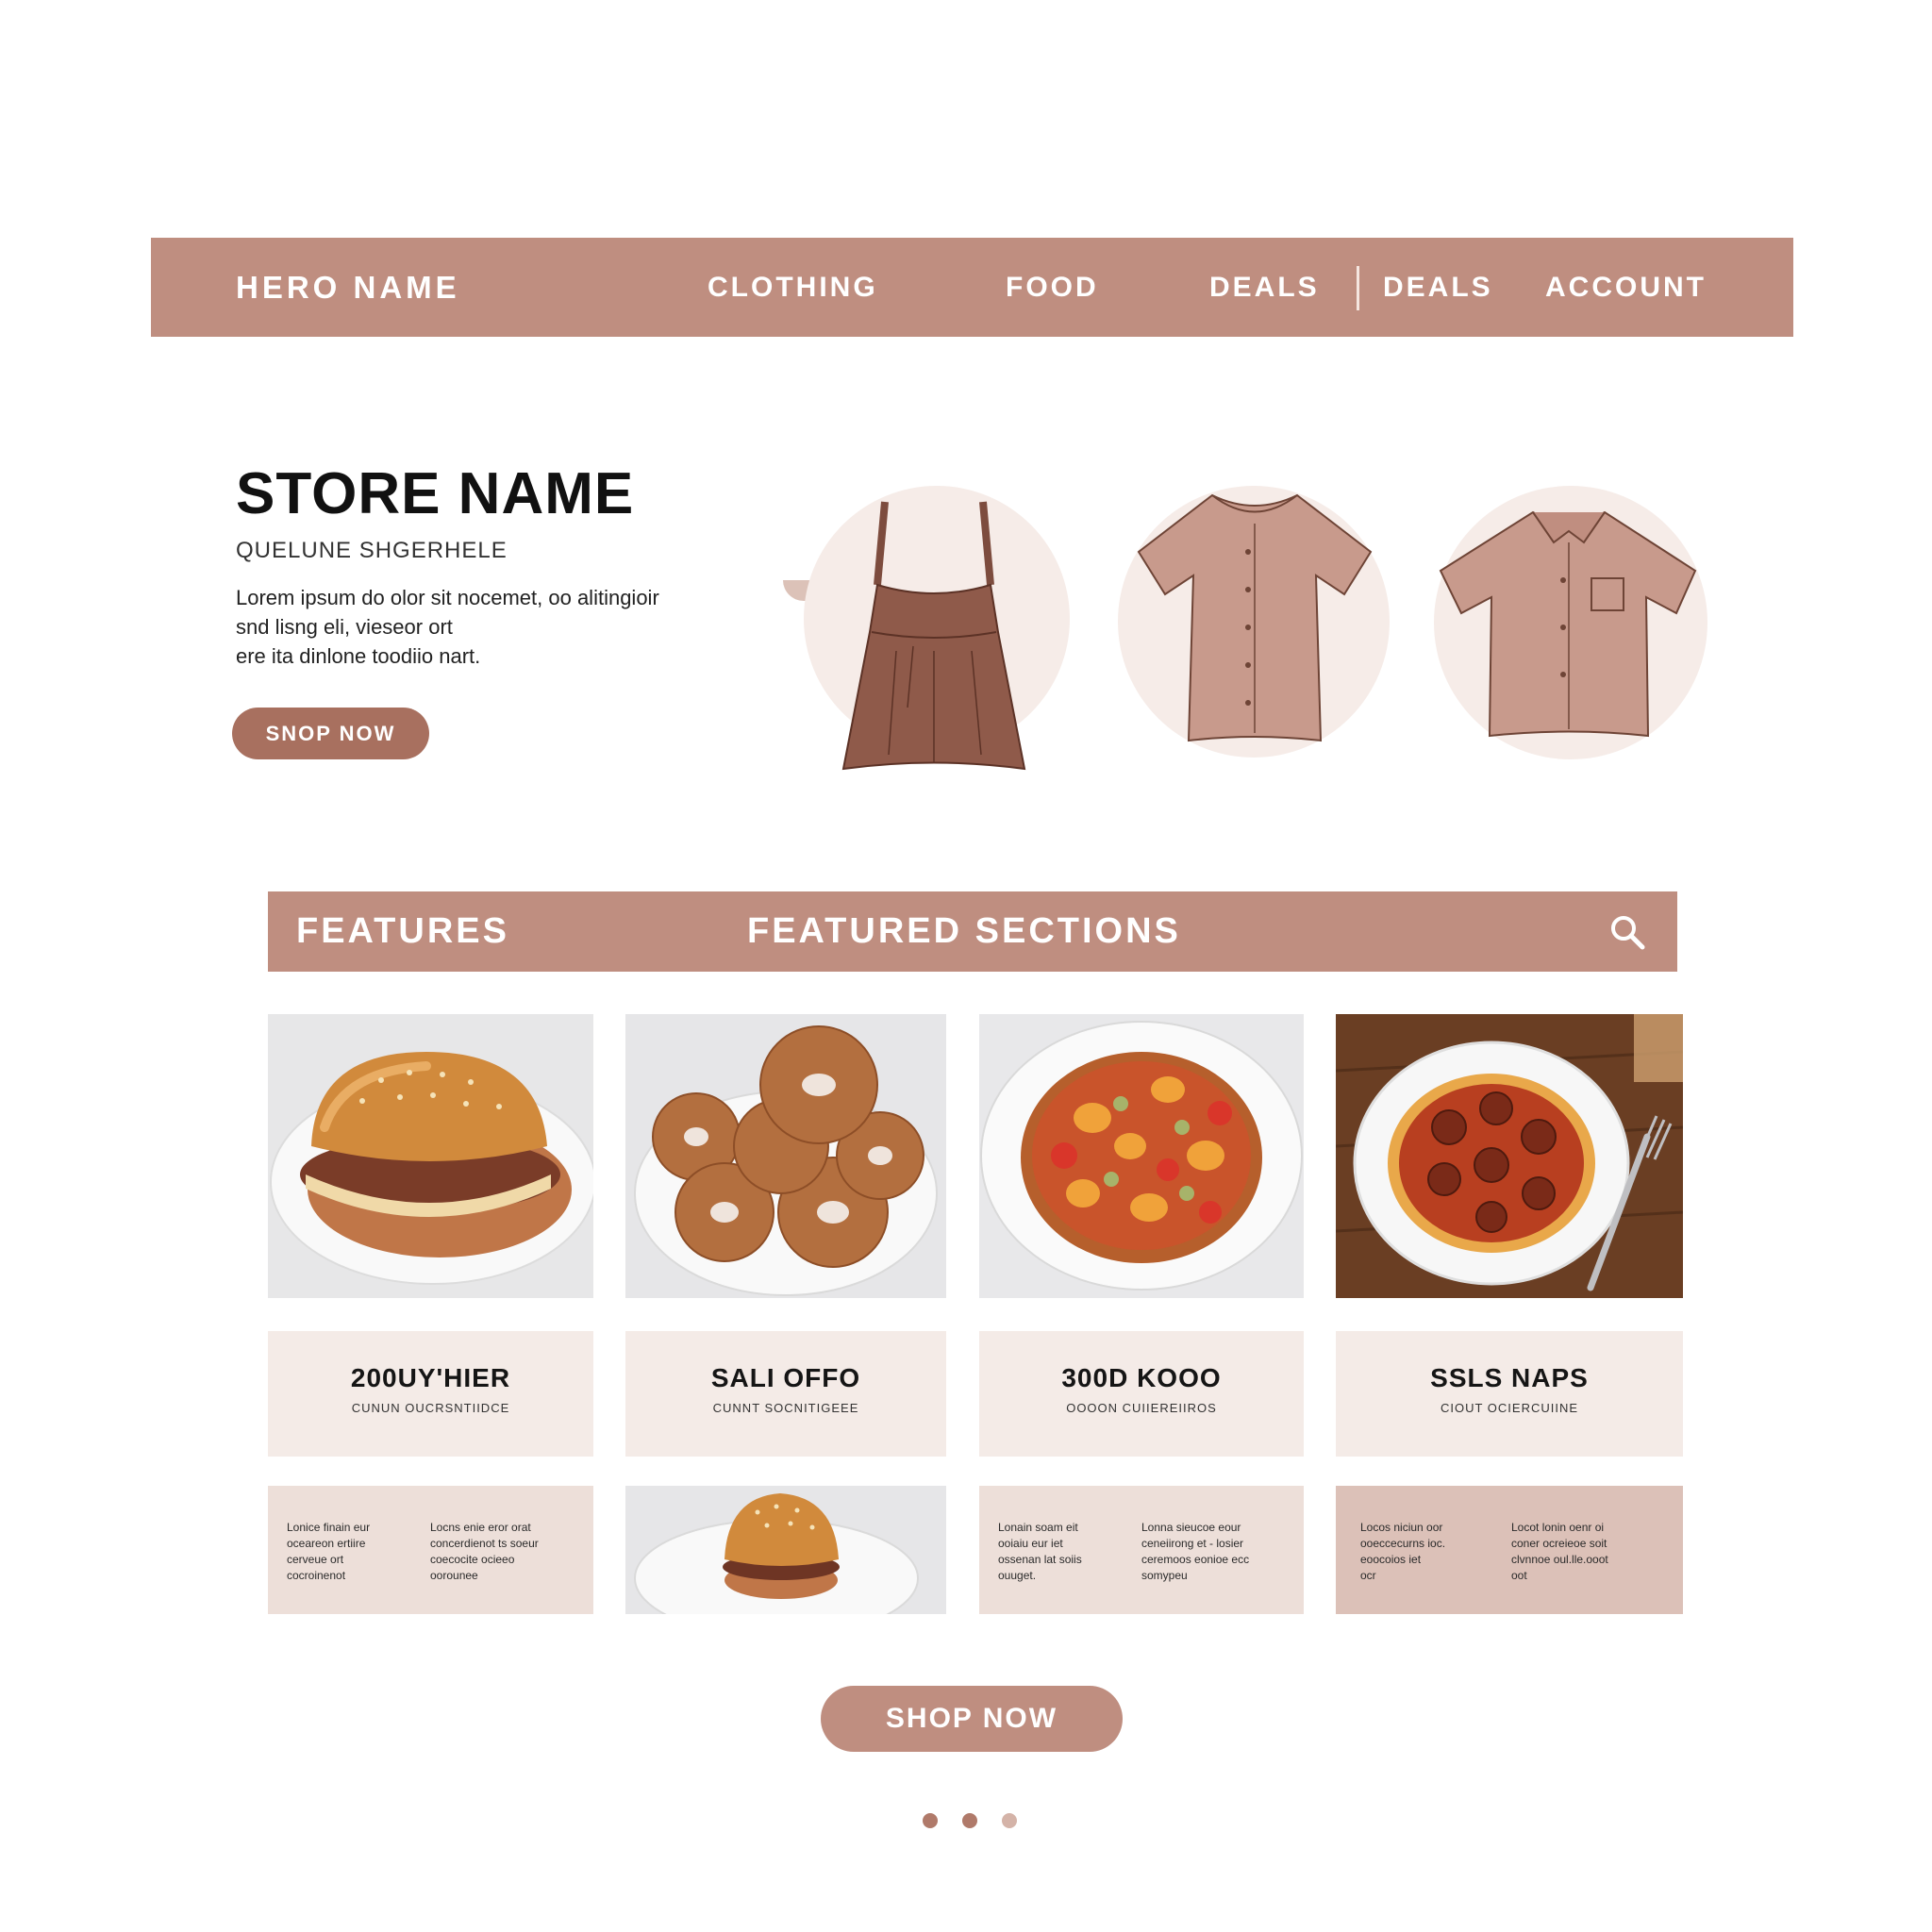 This screenshot has width=1932, height=1932. Describe the element at coordinates (1519, 1576) in the screenshot. I see `info-line: oot` at that location.